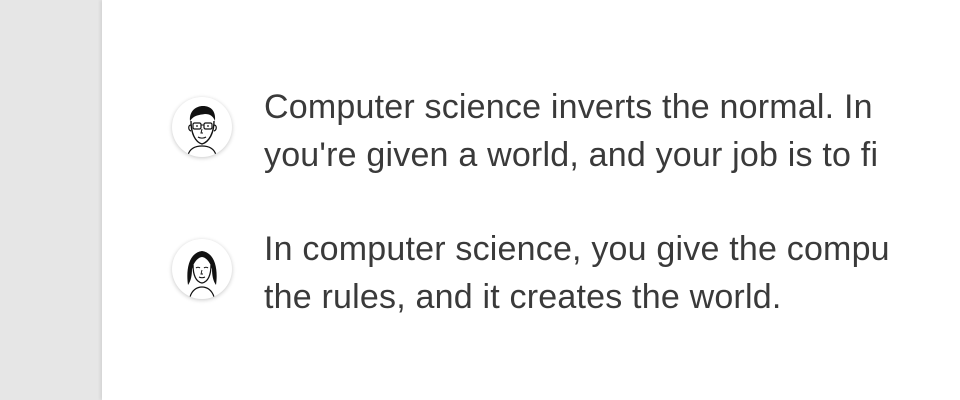 The image size is (960, 400). What do you see at coordinates (202, 130) in the screenshot?
I see `man-with-glasses-avatar-icon` at bounding box center [202, 130].